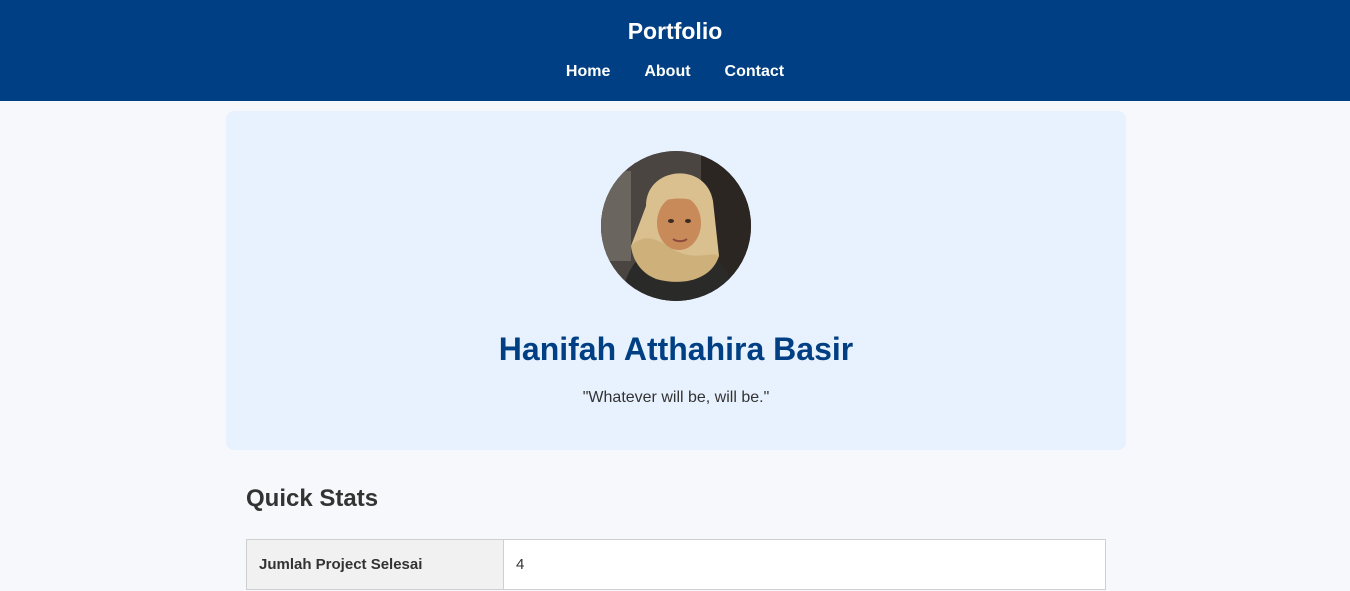 This screenshot has width=1350, height=591. What do you see at coordinates (312, 498) in the screenshot?
I see `quick-stats-title: Quick Stats` at bounding box center [312, 498].